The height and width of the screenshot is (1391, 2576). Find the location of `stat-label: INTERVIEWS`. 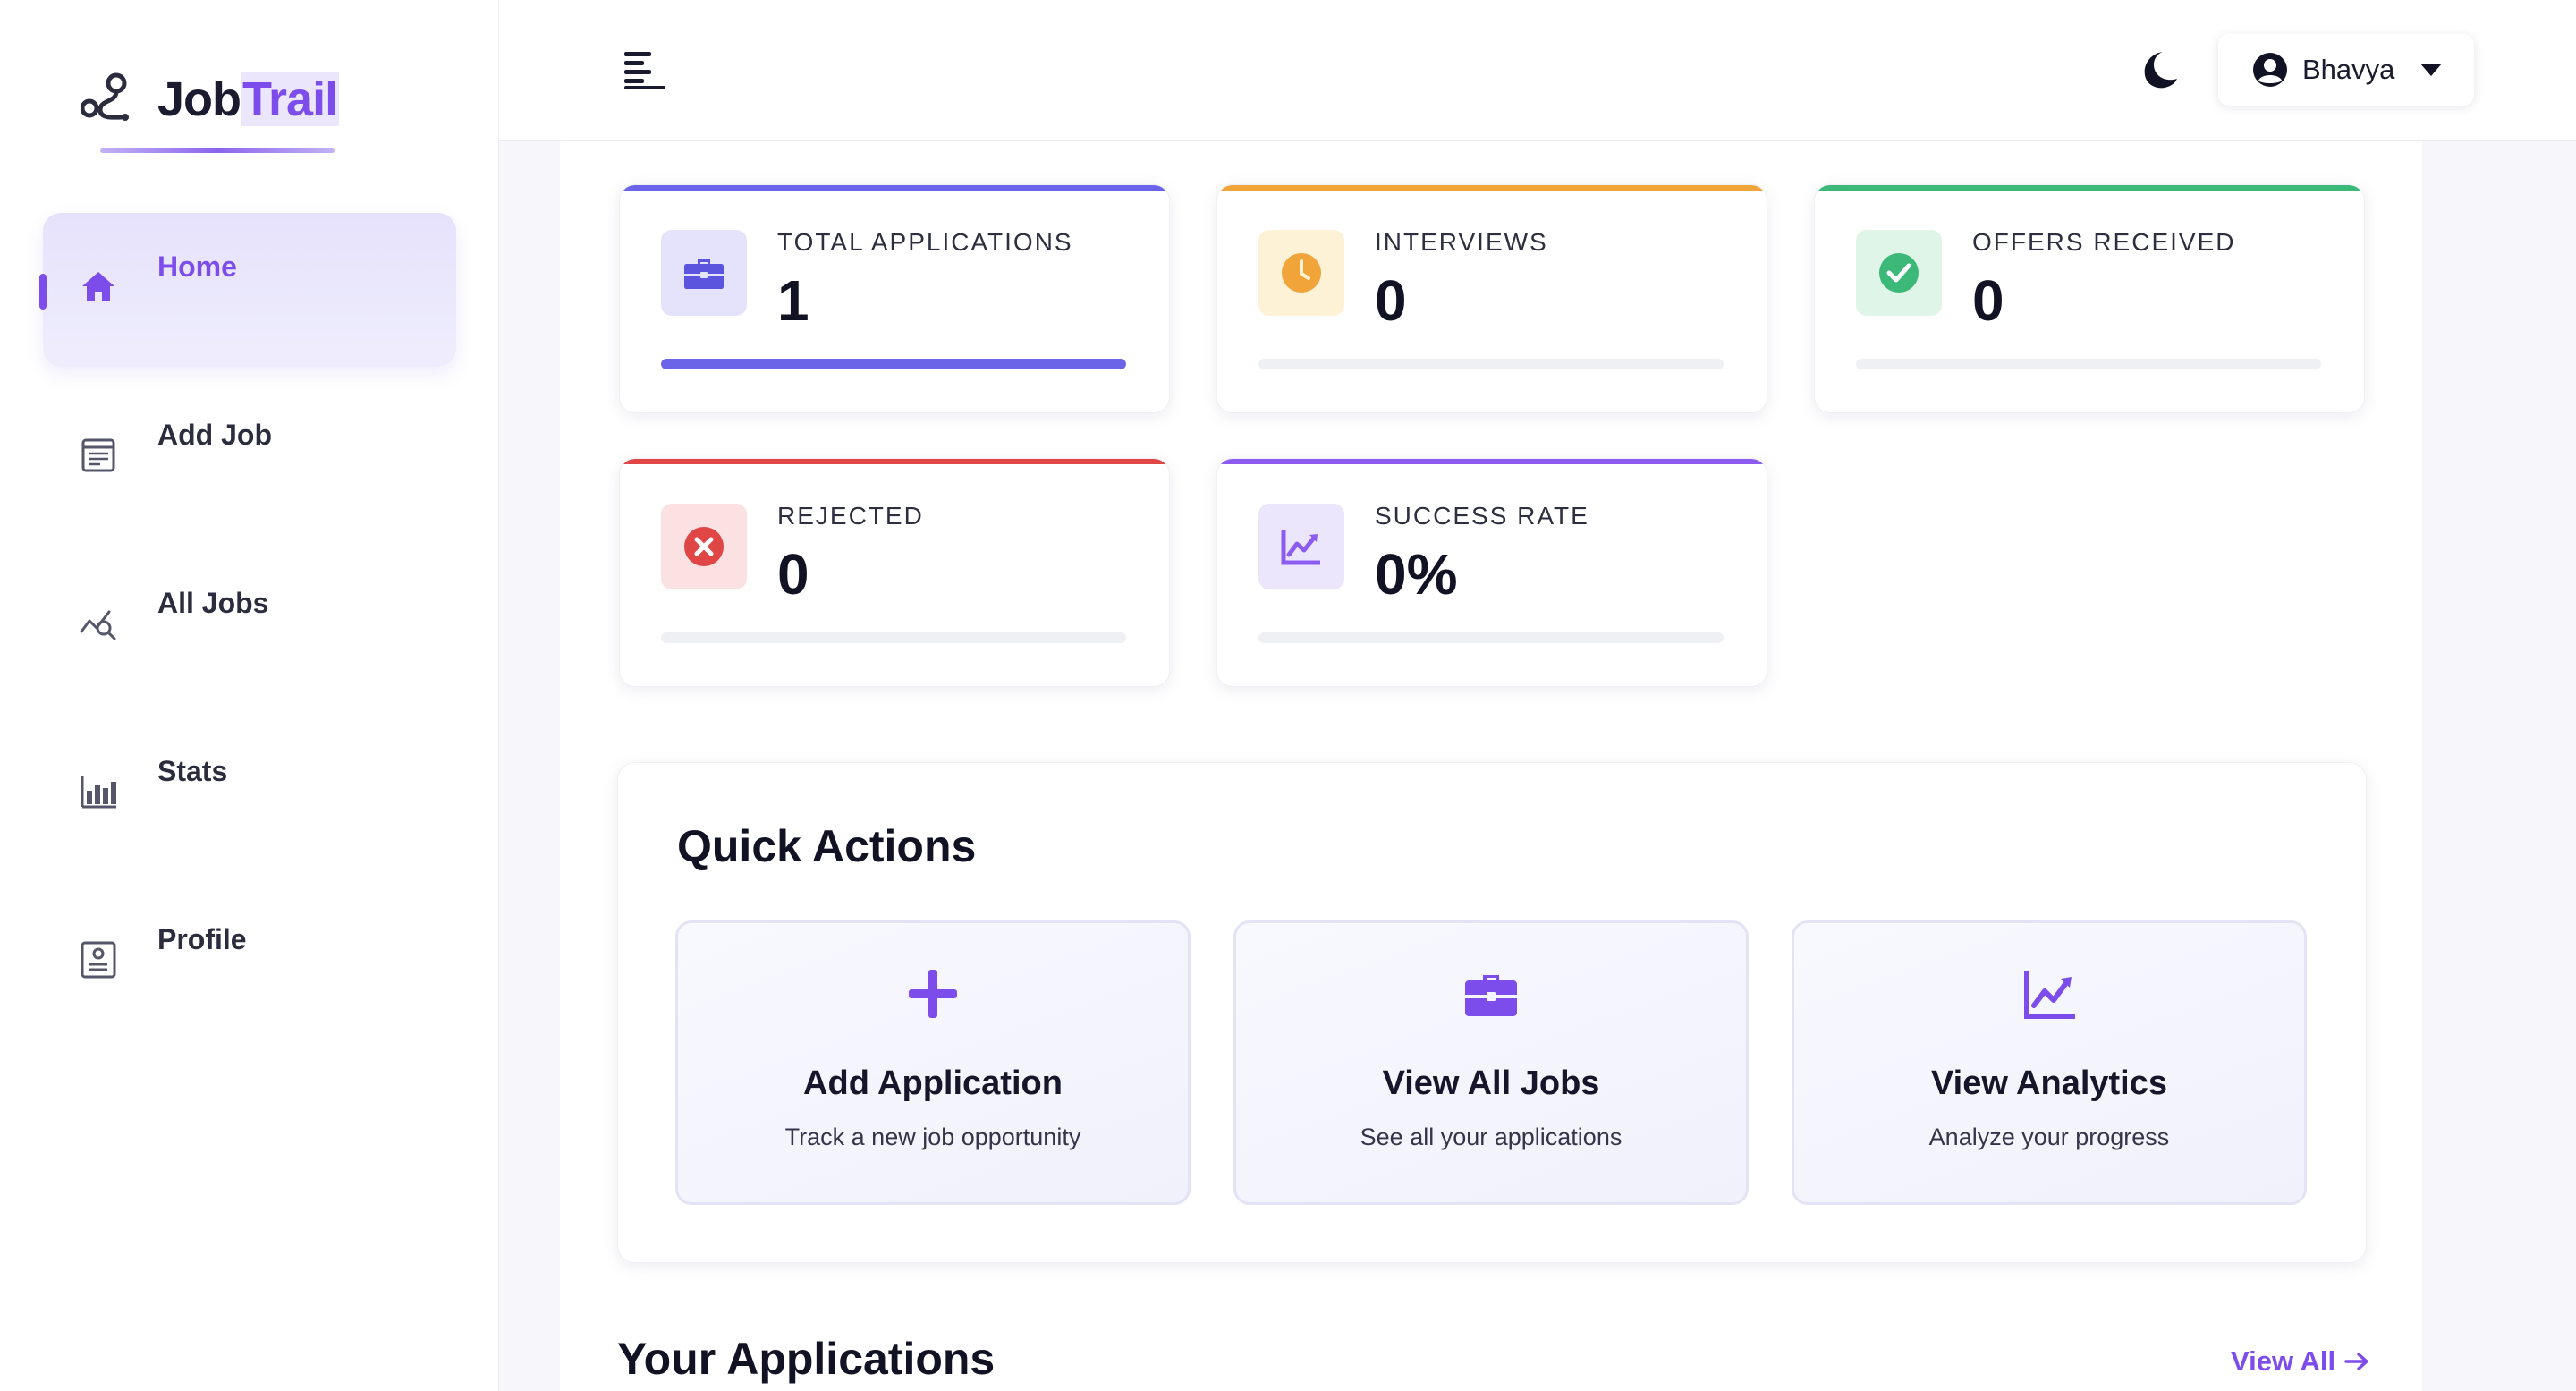

stat-label: INTERVIEWS is located at coordinates (1461, 242).